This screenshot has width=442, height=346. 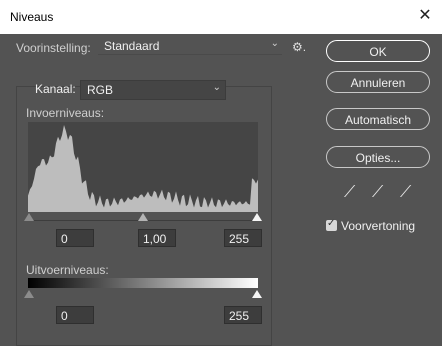 I want to click on preset-label: Voorinstelling:, so click(x=53, y=48).